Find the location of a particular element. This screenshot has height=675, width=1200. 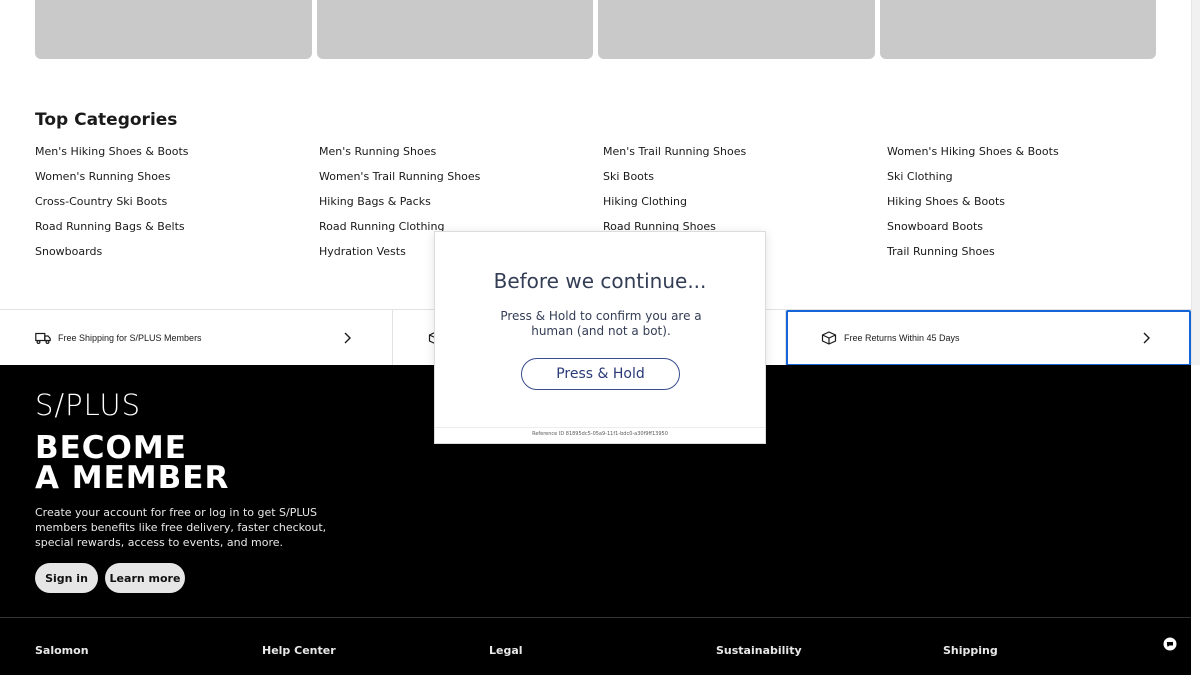

become-member-heading: BECOME A MEMBER is located at coordinates (132, 463).